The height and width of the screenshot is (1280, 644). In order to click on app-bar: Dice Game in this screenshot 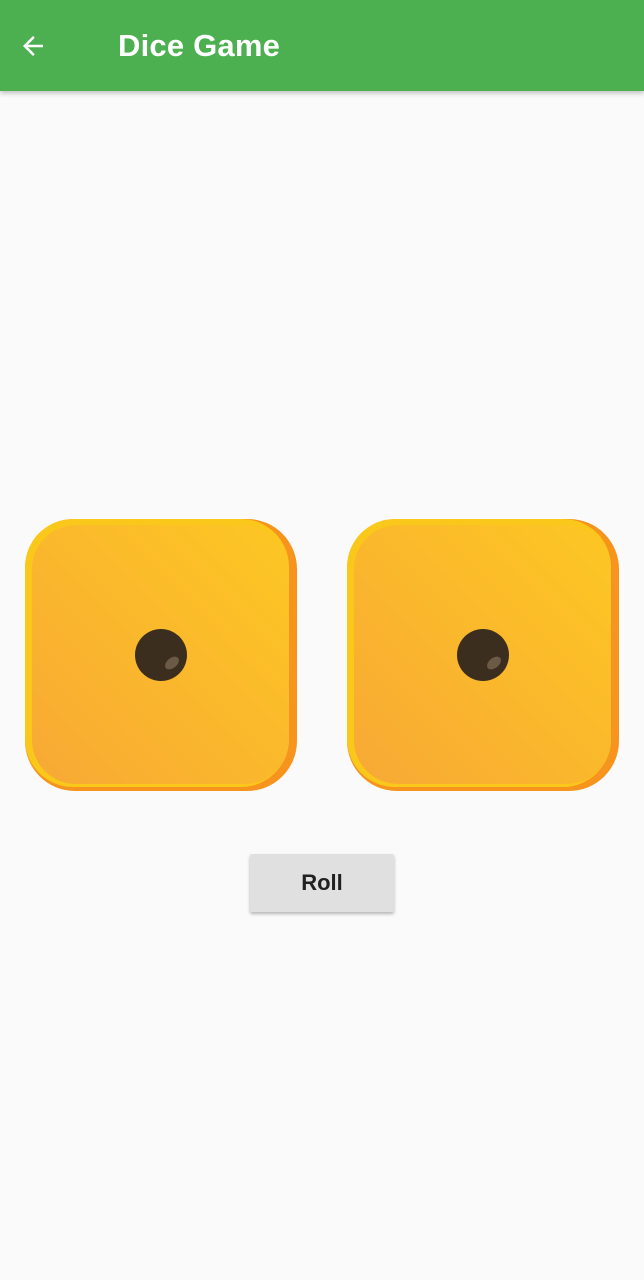, I will do `click(322, 45)`.